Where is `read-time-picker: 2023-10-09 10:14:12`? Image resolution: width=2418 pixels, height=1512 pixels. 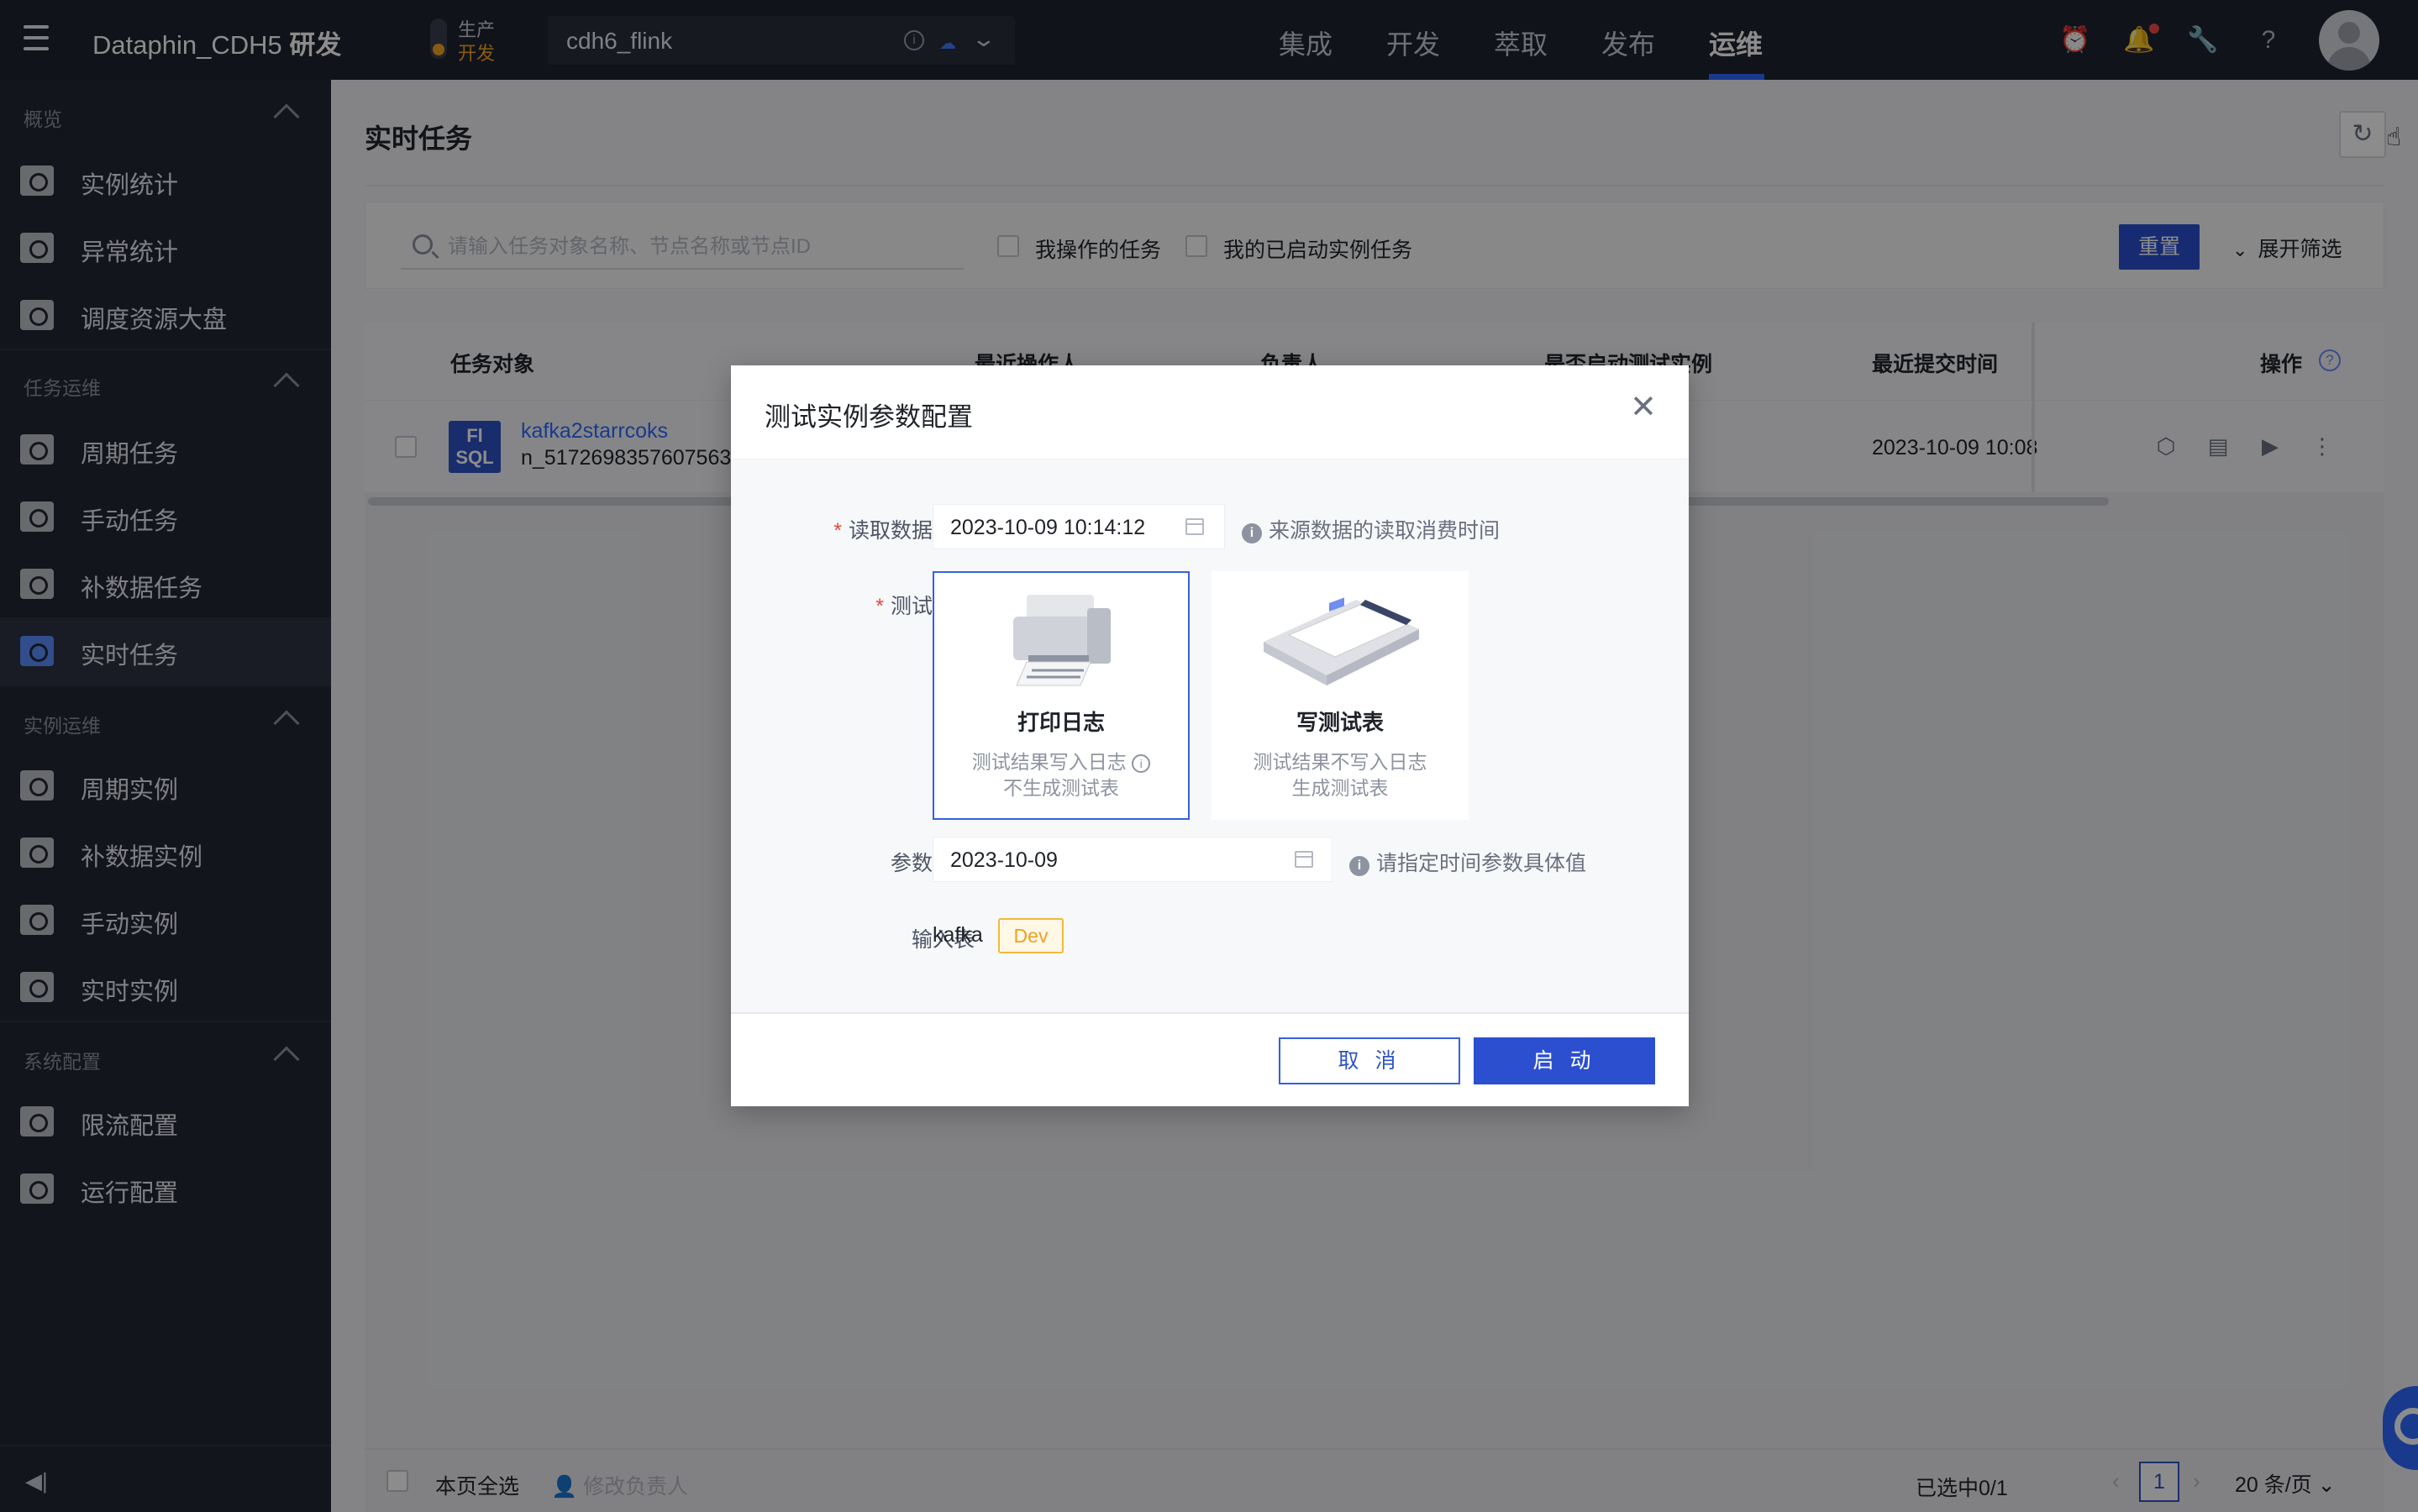
read-time-picker: 2023-10-09 10:14:12 is located at coordinates (1079, 526).